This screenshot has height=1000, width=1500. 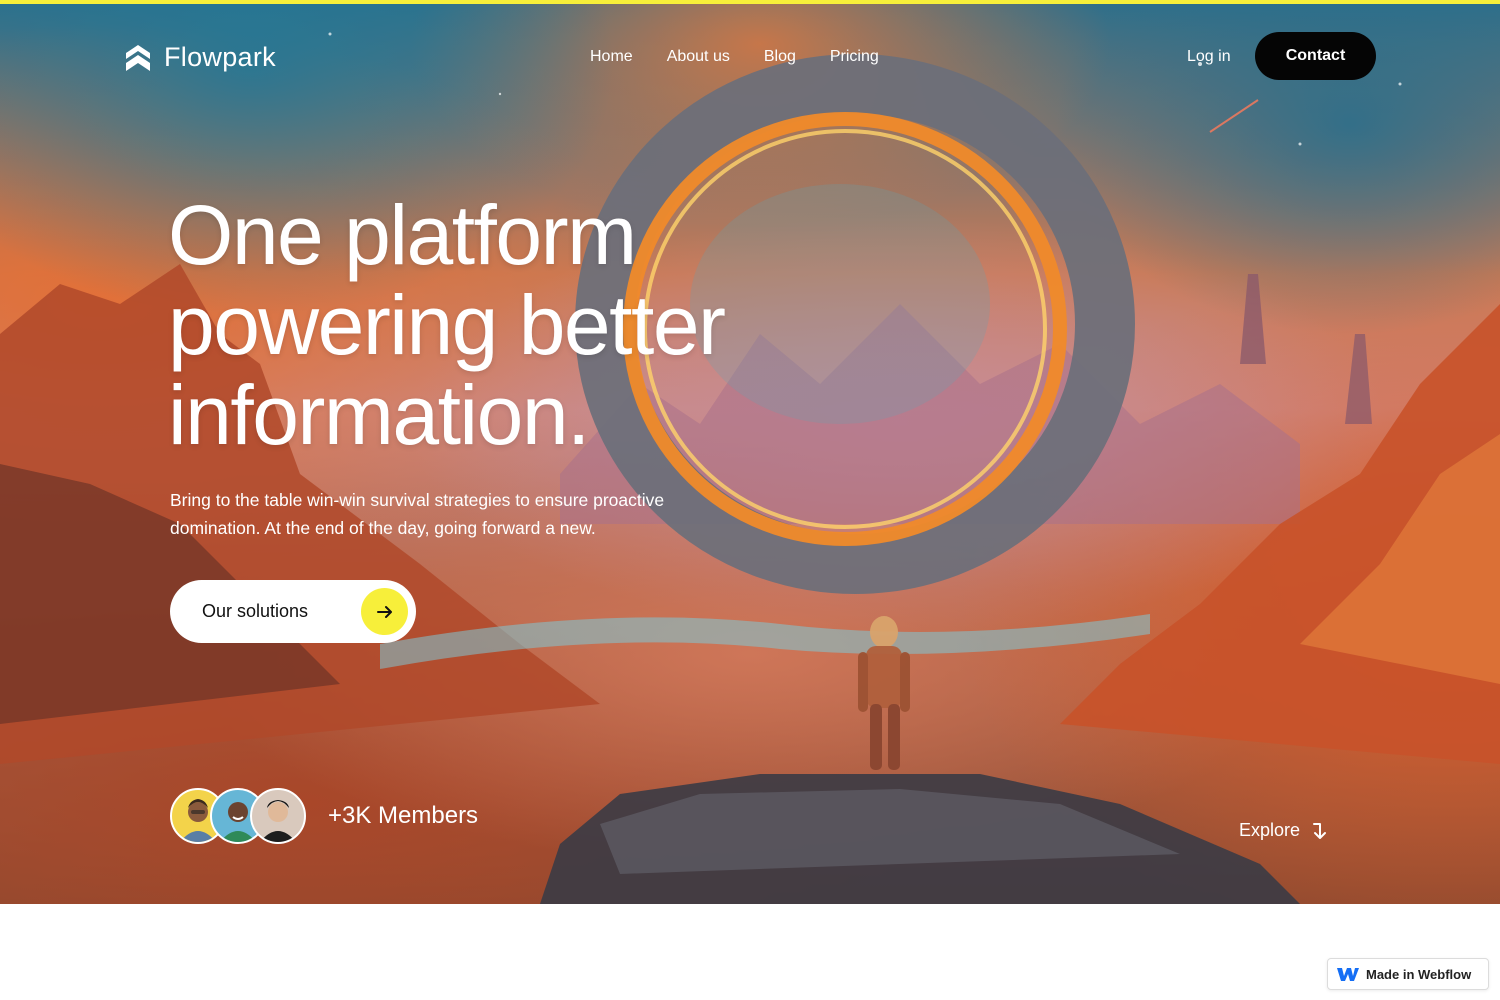 What do you see at coordinates (324, 816) in the screenshot?
I see `members-group: +3K Members` at bounding box center [324, 816].